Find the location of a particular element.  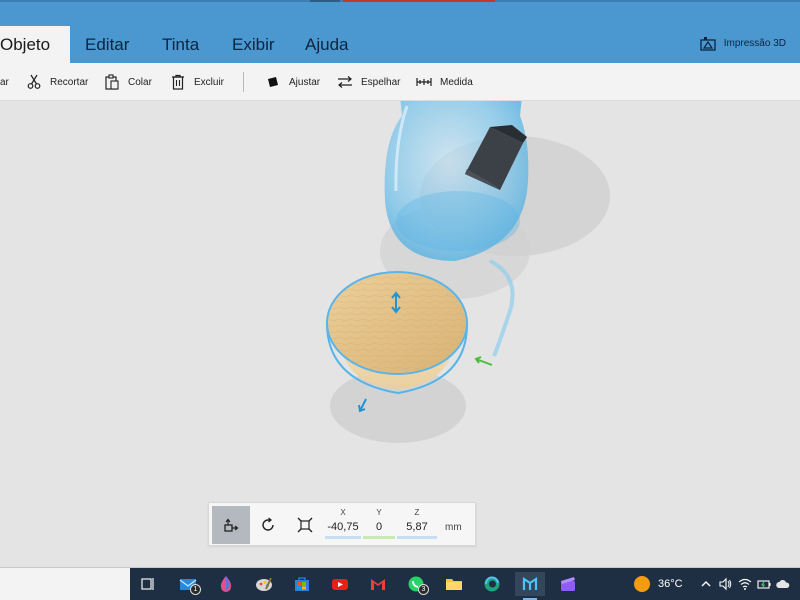

task-view-button is located at coordinates (148, 584).